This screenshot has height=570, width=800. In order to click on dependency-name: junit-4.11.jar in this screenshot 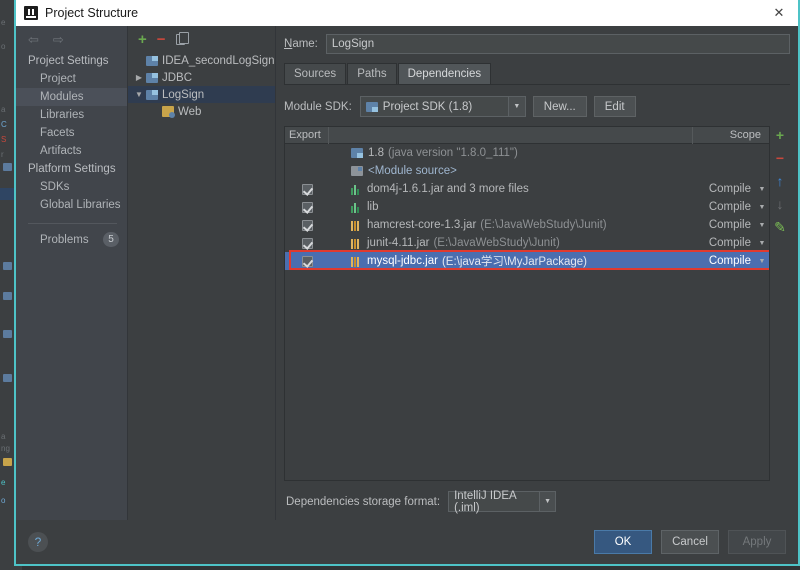, I will do `click(398, 243)`.